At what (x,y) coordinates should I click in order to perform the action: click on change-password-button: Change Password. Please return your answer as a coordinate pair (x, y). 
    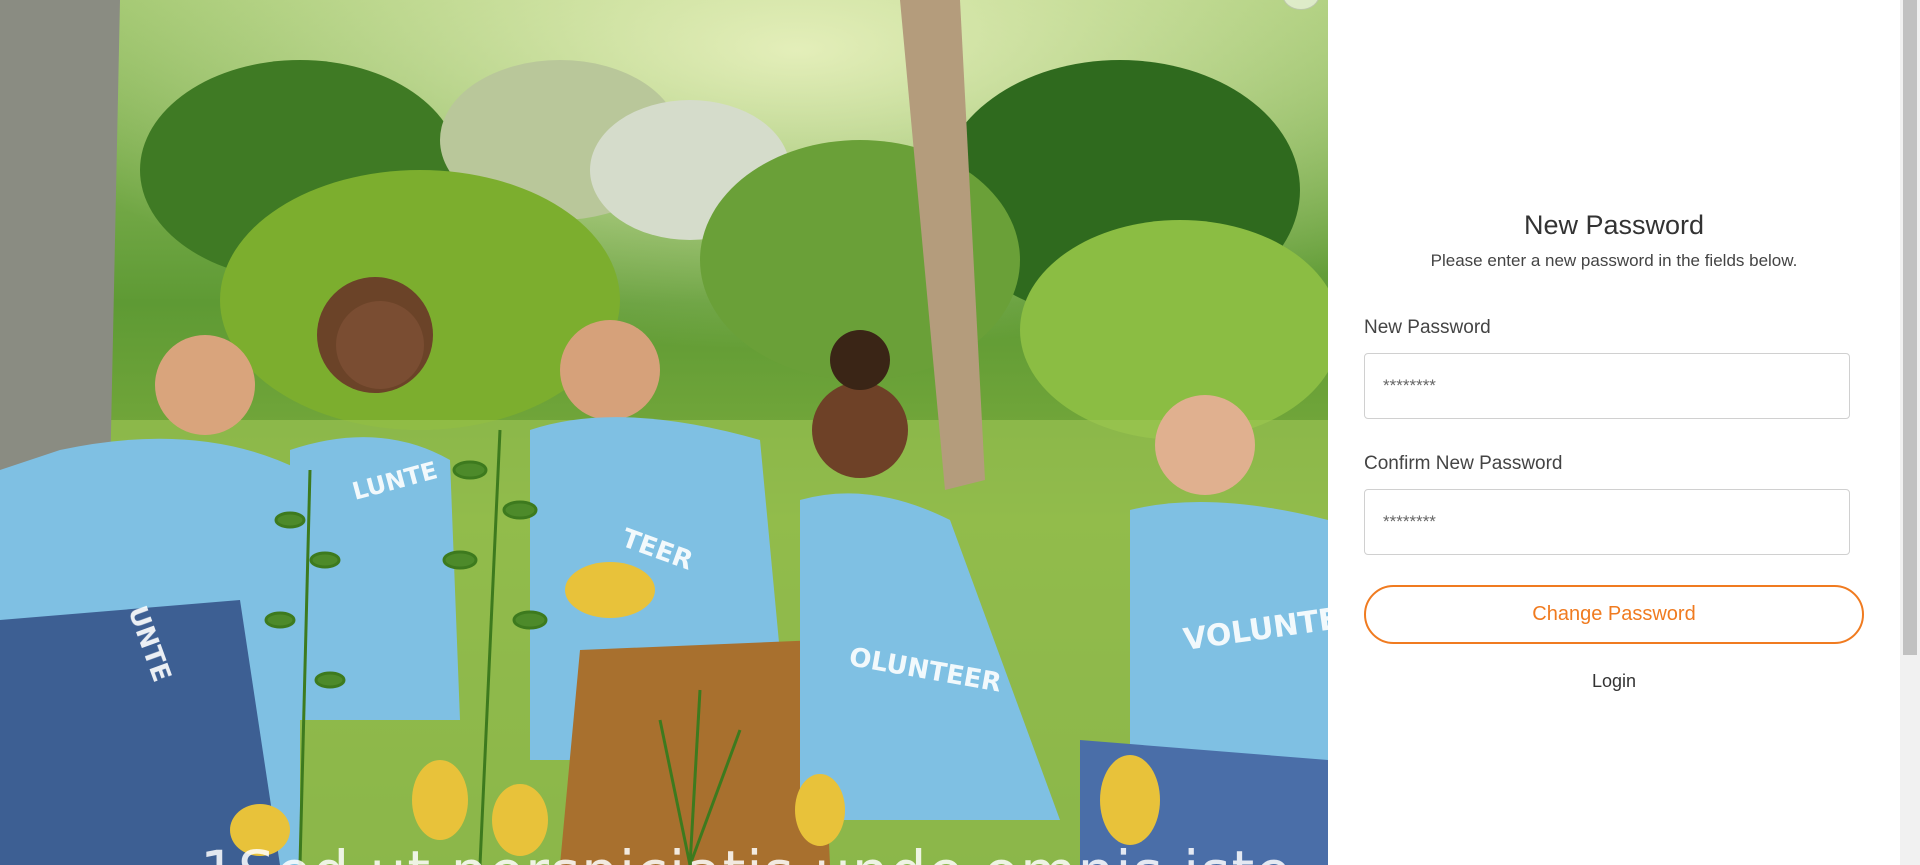
    Looking at the image, I should click on (1614, 614).